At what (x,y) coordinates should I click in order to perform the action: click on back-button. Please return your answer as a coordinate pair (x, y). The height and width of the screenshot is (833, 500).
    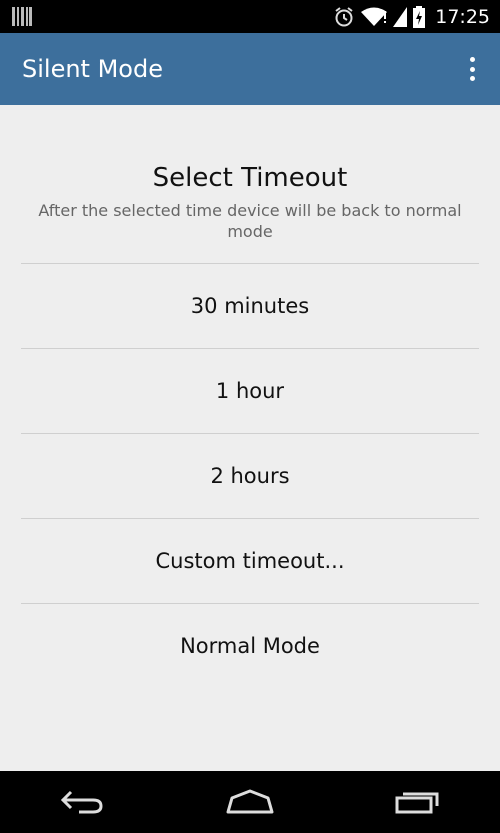
    Looking at the image, I should click on (83, 802).